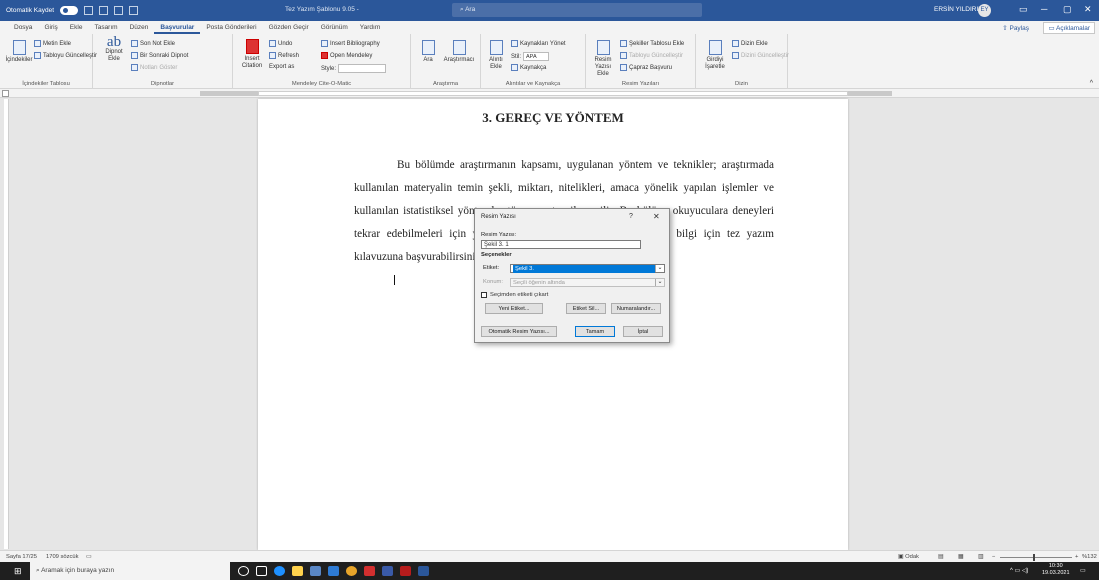 Image resolution: width=1099 pixels, height=580 pixels. What do you see at coordinates (284, 55) in the screenshot?
I see `mendeley-refresh-button: Refresh` at bounding box center [284, 55].